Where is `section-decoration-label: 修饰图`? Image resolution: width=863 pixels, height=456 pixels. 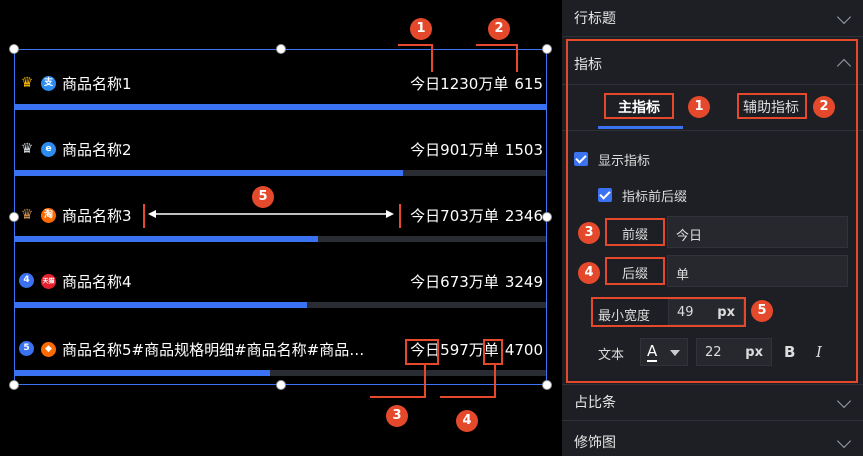 section-decoration-label: 修饰图 is located at coordinates (595, 443).